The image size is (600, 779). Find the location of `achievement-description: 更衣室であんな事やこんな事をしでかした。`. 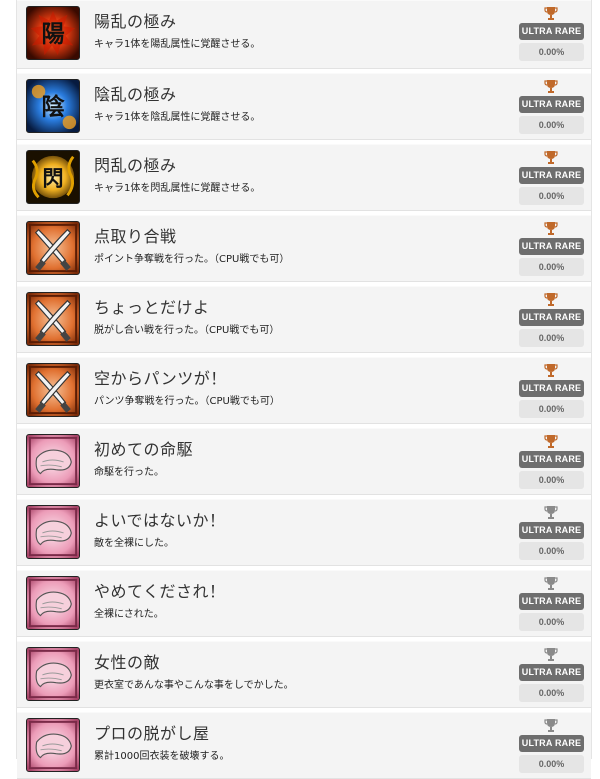

achievement-description: 更衣室であんな事やこんな事をしでかした。 is located at coordinates (194, 685).